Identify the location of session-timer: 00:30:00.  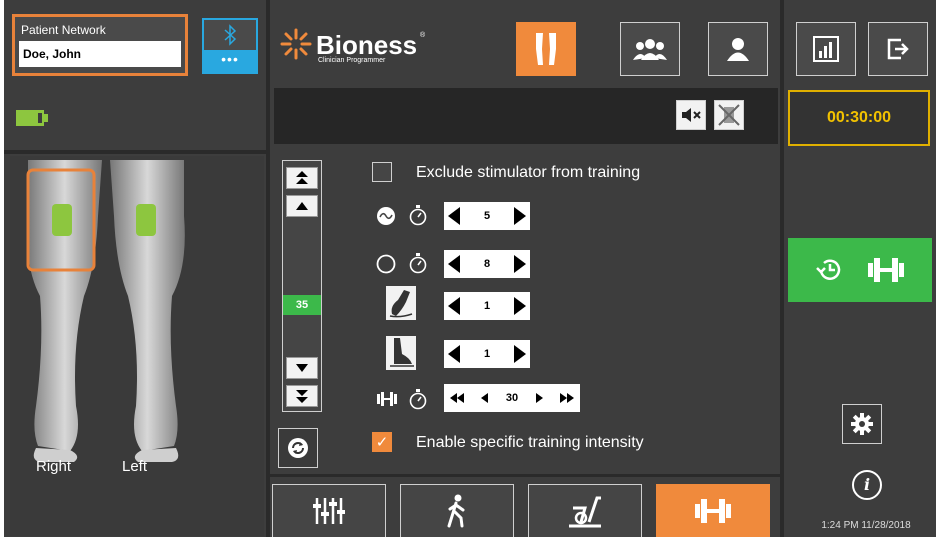
(859, 118).